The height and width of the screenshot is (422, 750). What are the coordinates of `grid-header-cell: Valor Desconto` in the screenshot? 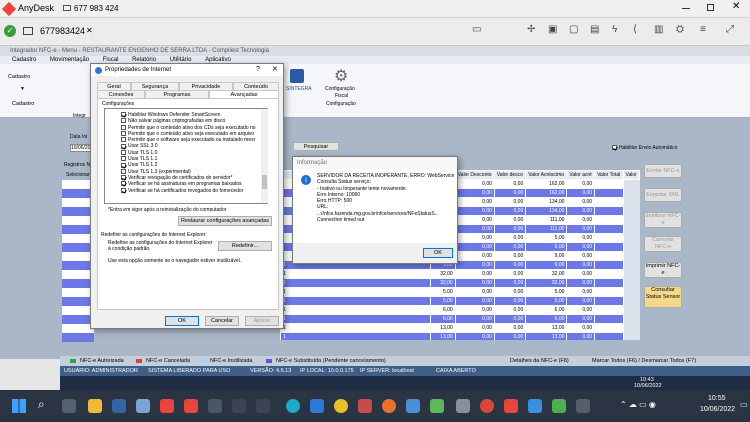 It's located at (474, 175).